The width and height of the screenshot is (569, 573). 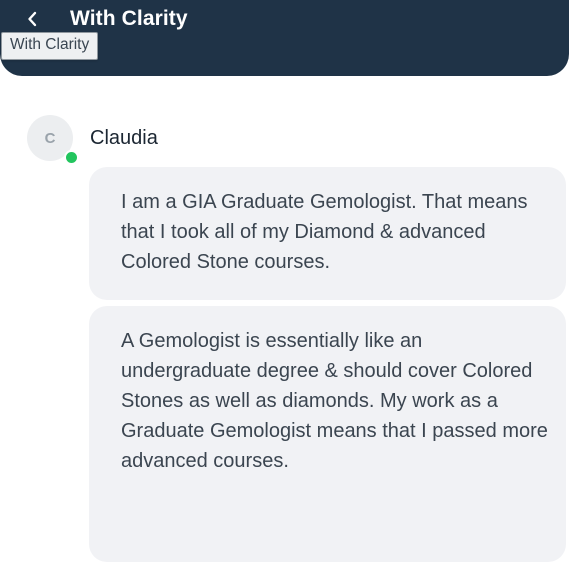 I want to click on title-tooltip: With Clarity, so click(x=50, y=46).